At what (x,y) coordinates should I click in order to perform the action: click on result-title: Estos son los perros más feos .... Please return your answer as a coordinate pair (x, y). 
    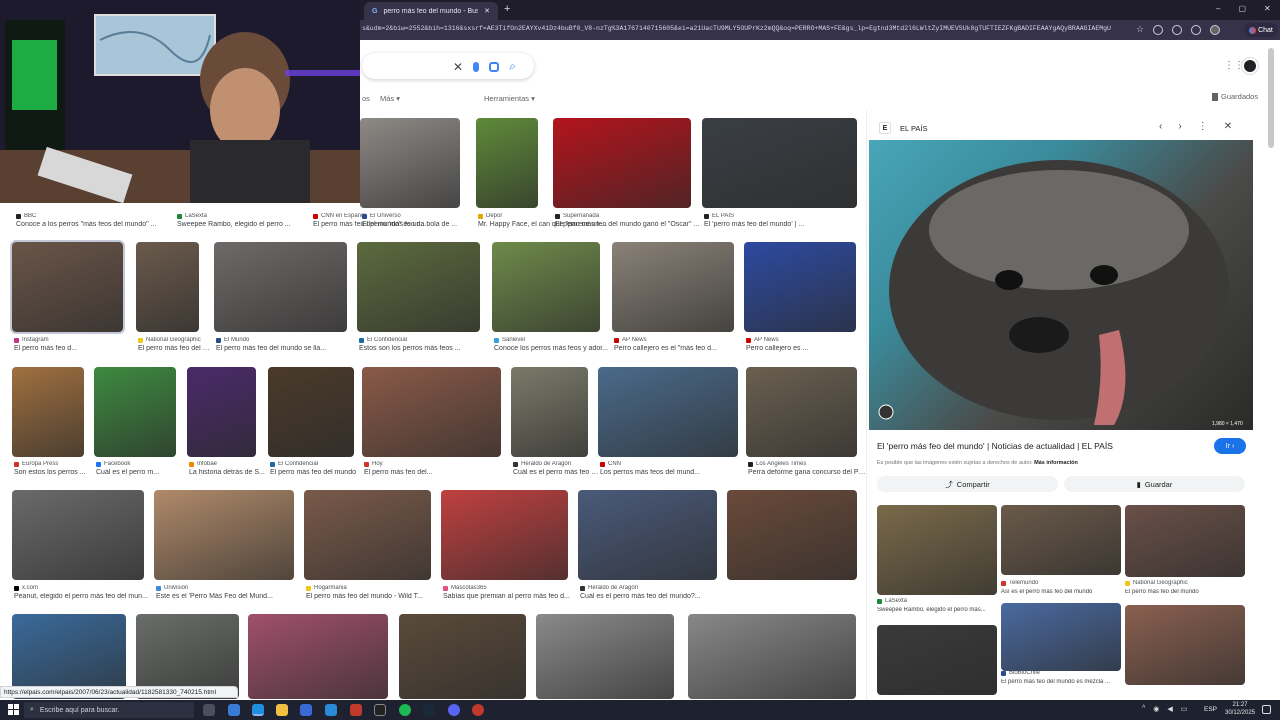
    Looking at the image, I should click on (425, 348).